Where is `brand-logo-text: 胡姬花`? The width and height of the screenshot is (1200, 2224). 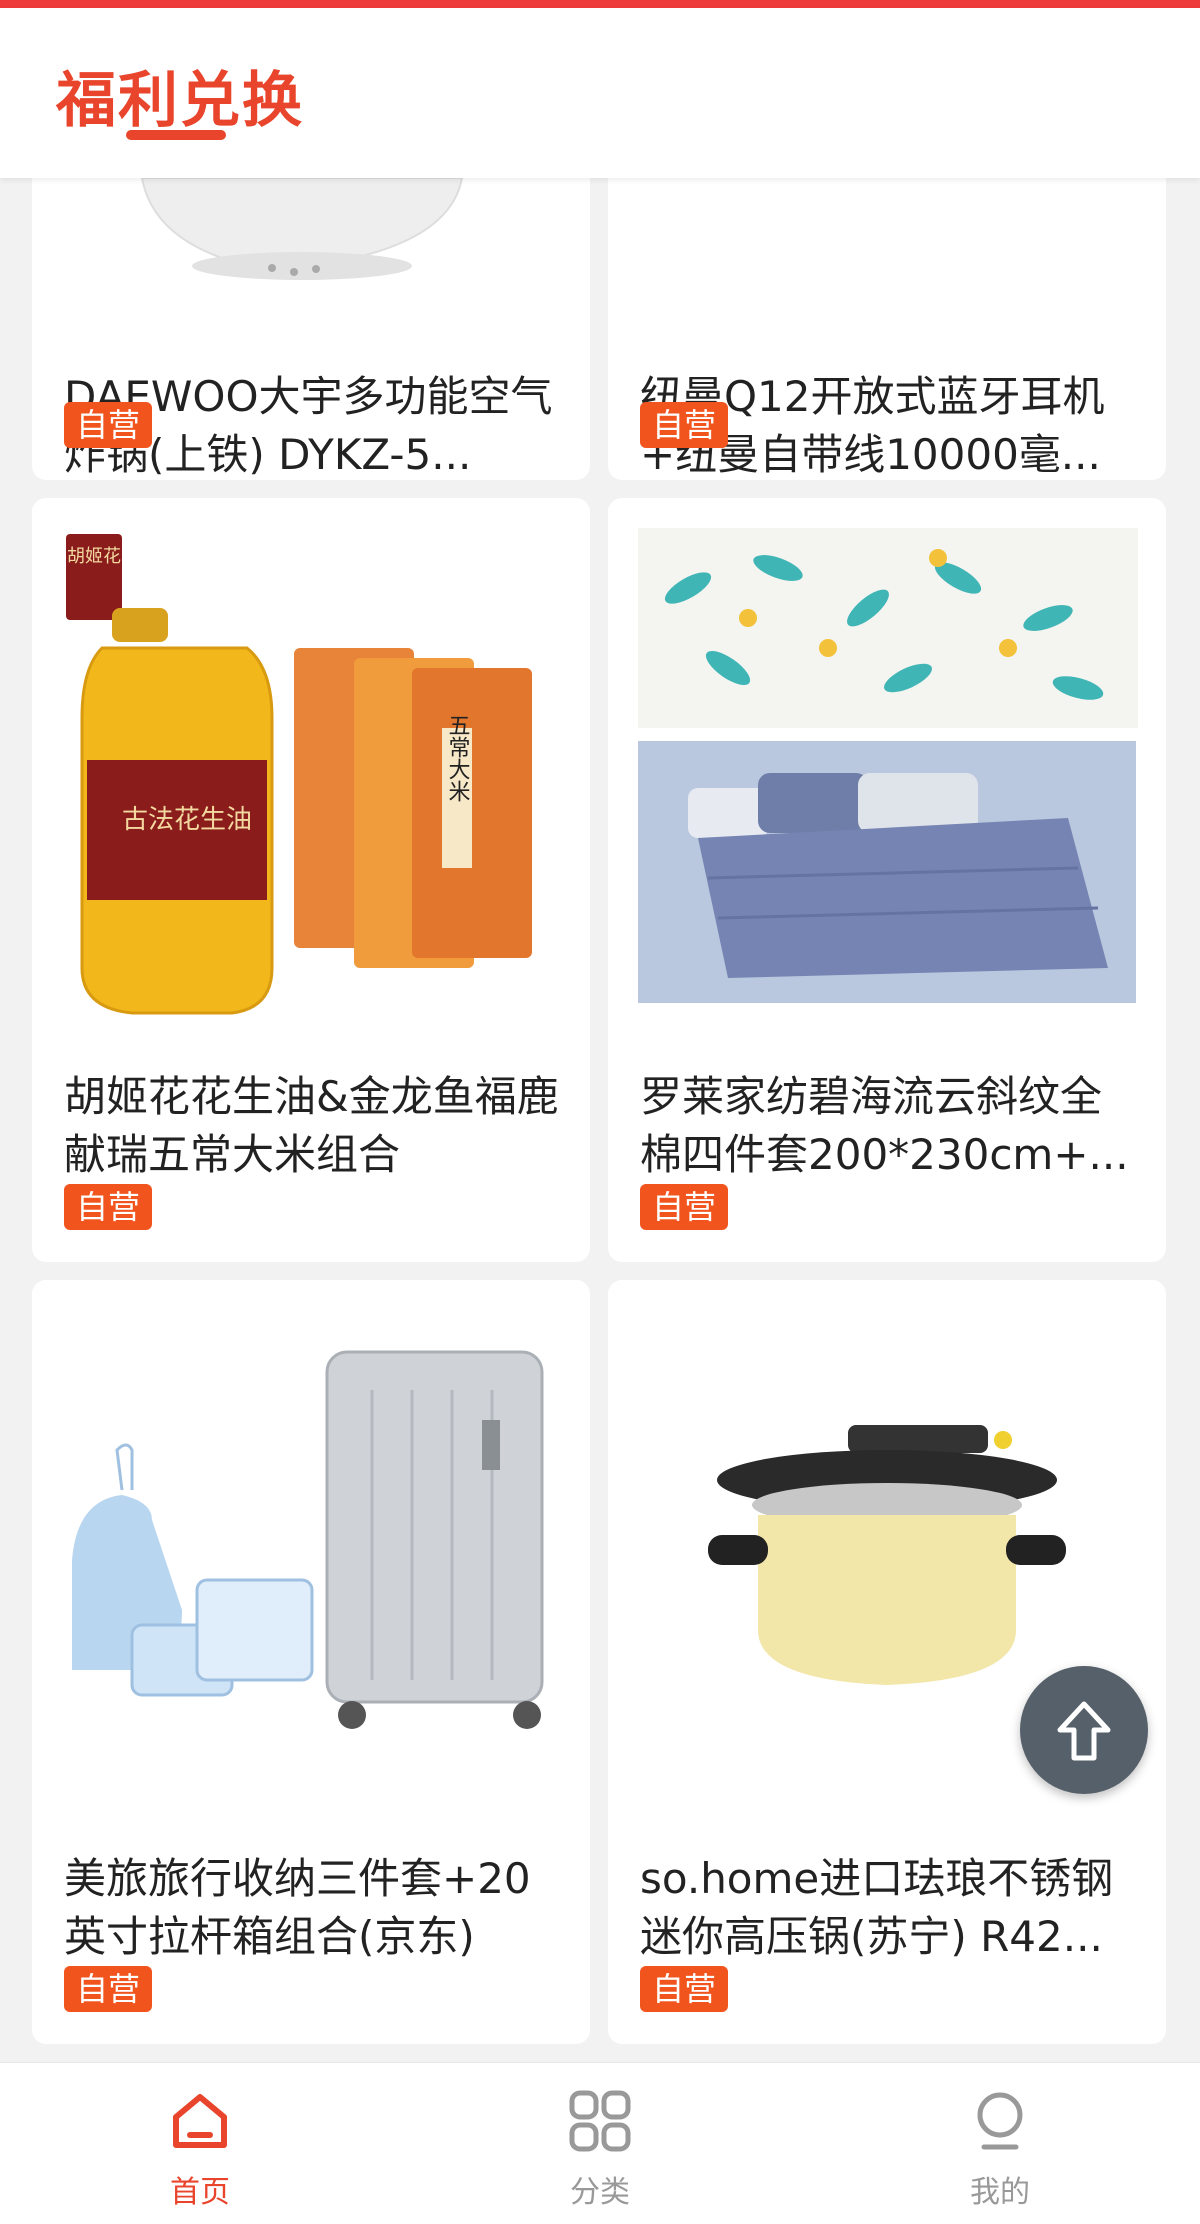
brand-logo-text: 胡姬花 is located at coordinates (94, 556).